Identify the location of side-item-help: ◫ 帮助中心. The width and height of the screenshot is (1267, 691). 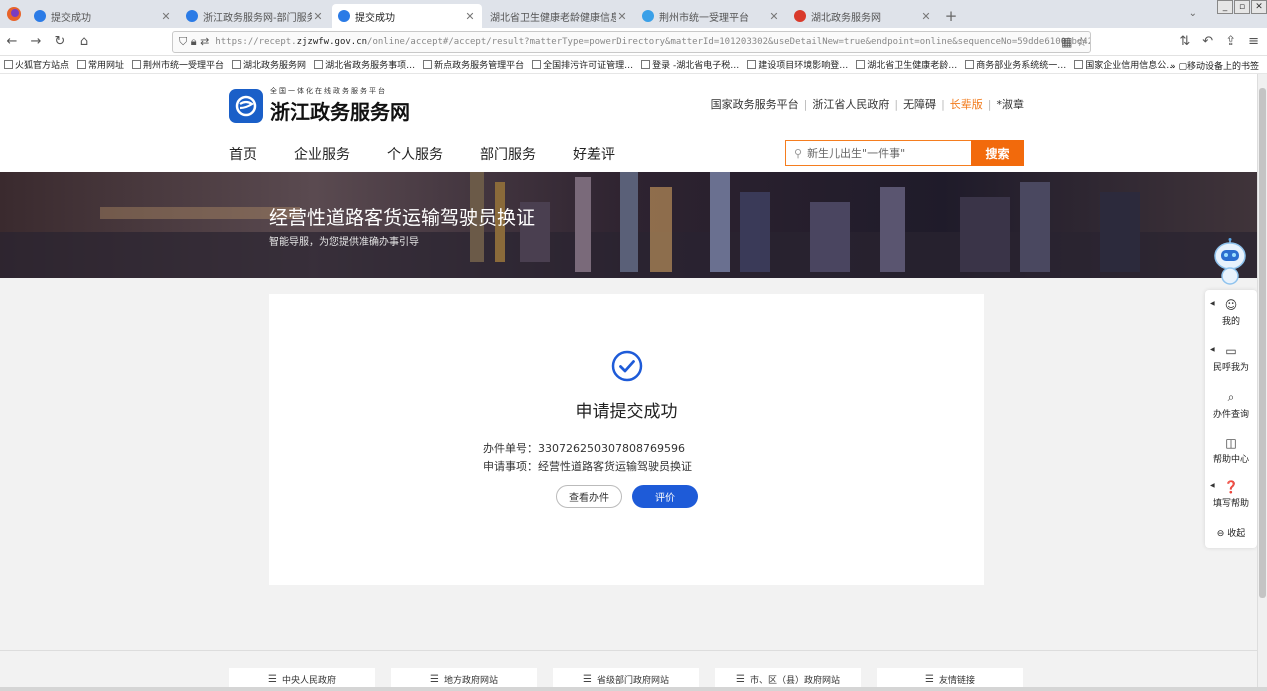
(1231, 450).